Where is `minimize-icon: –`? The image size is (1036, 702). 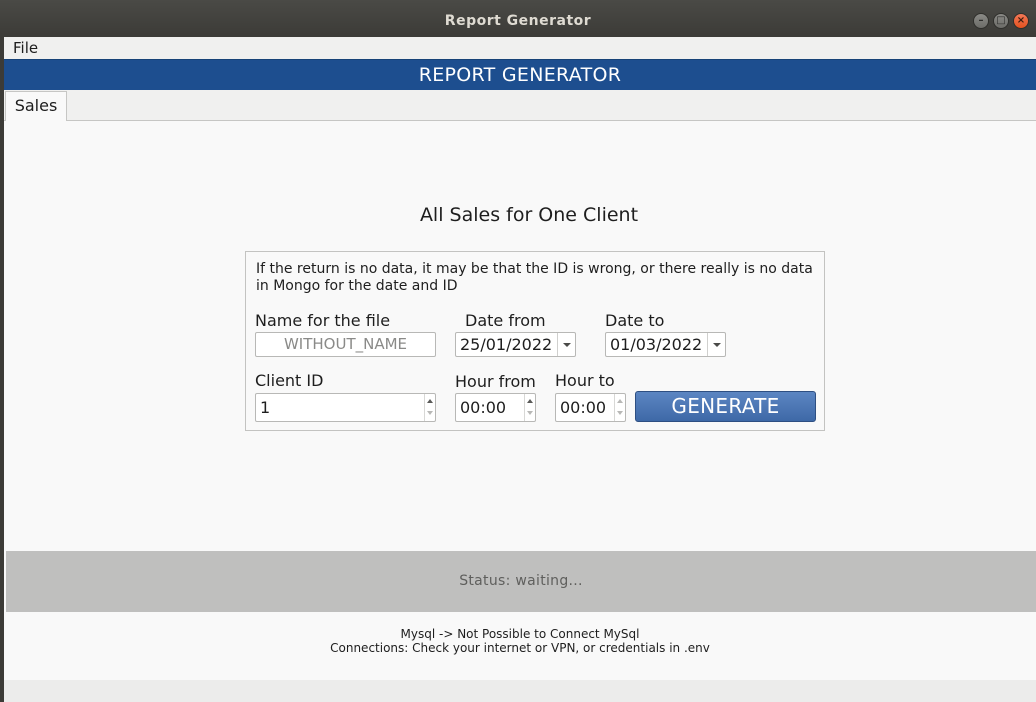 minimize-icon: – is located at coordinates (981, 21).